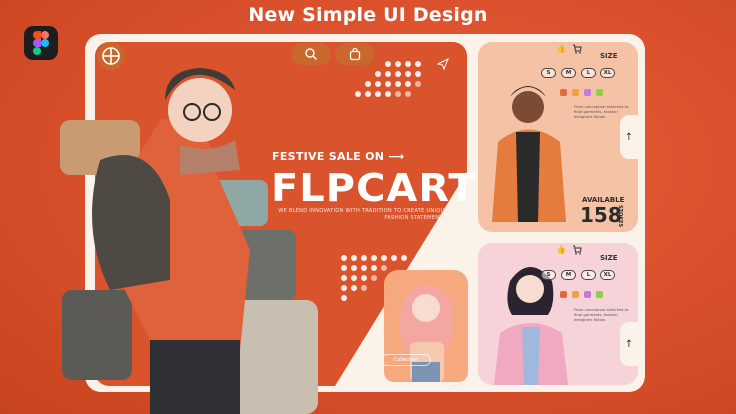 The image size is (736, 414). Describe the element at coordinates (588, 73) in the screenshot. I see `size-l-1: L` at that location.